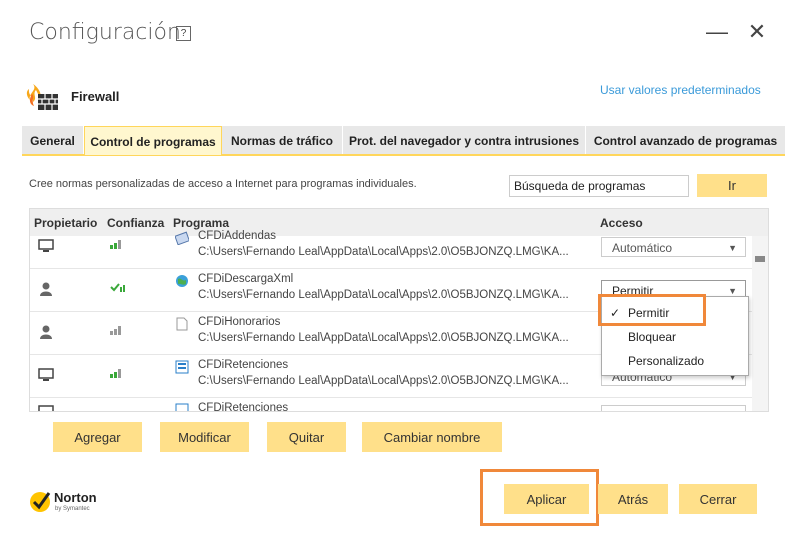 Image resolution: width=797 pixels, height=534 pixels. I want to click on help-icon: ?, so click(183, 33).